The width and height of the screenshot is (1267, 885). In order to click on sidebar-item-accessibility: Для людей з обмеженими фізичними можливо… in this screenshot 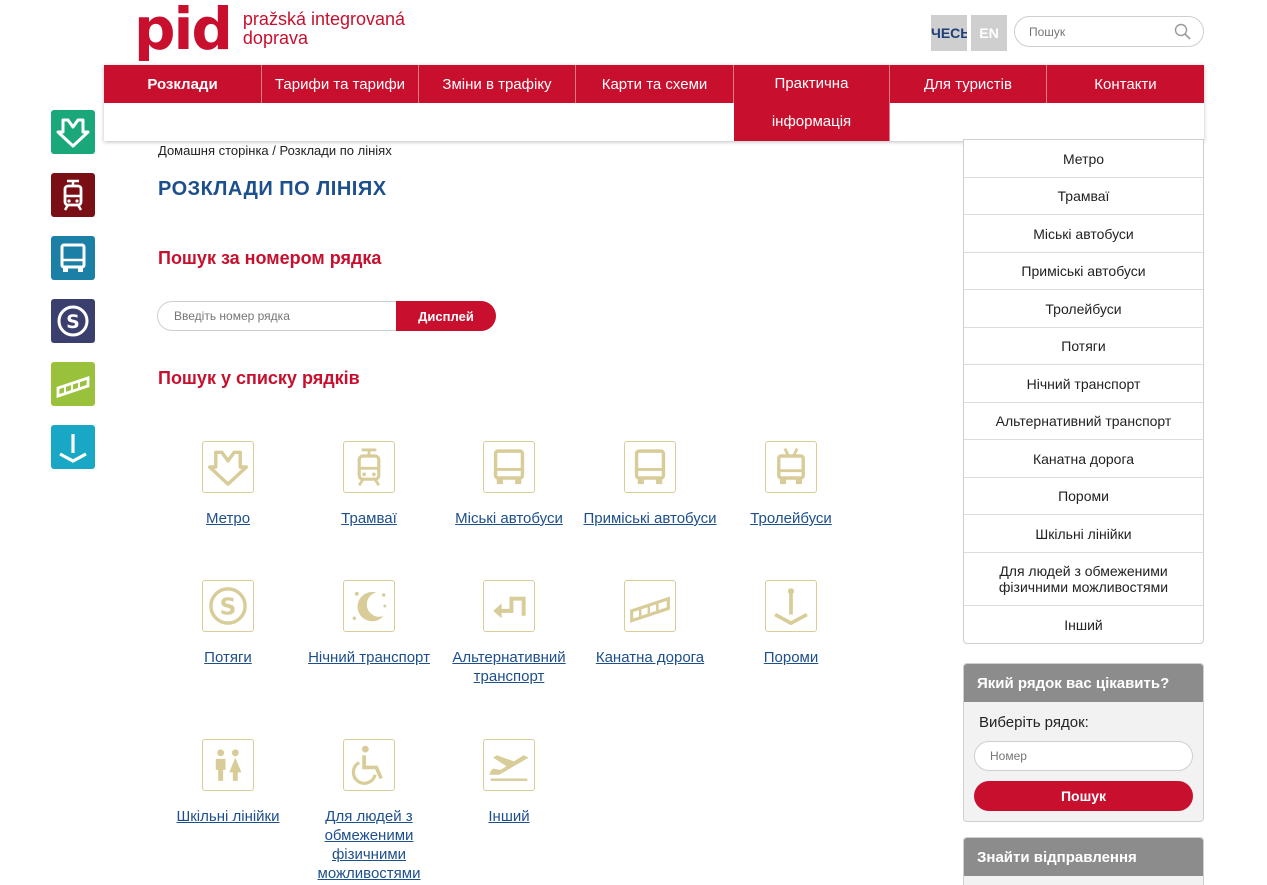, I will do `click(1083, 579)`.